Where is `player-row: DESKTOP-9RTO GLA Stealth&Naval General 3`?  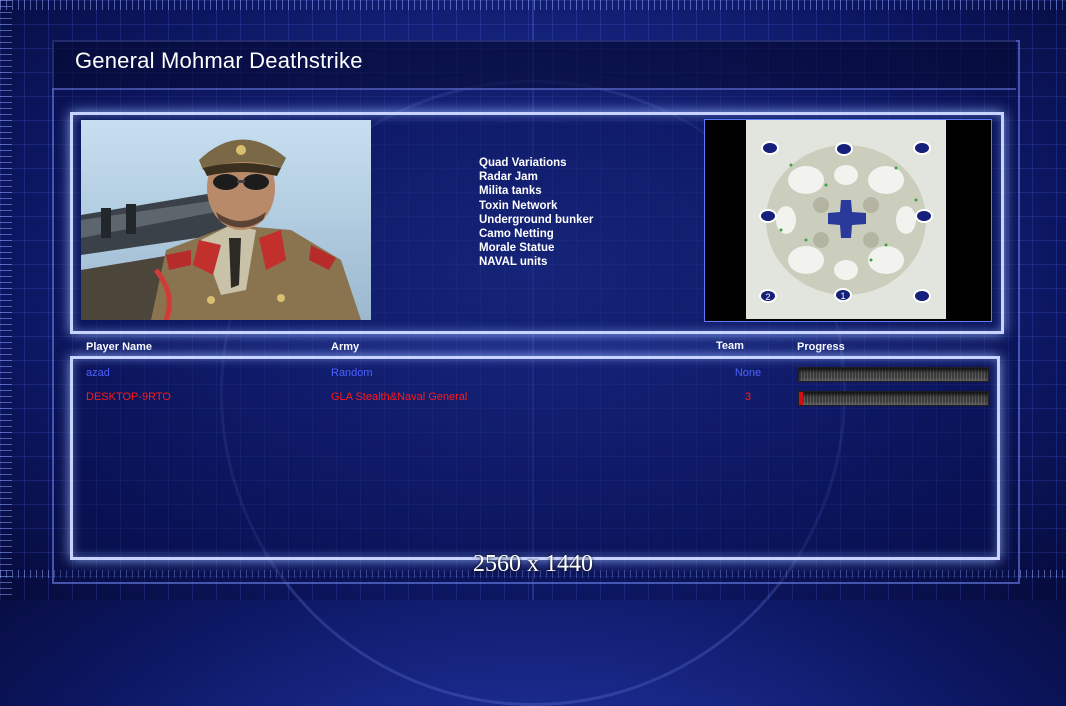 player-row: DESKTOP-9RTO GLA Stealth&Naval General 3 is located at coordinates (533, 400).